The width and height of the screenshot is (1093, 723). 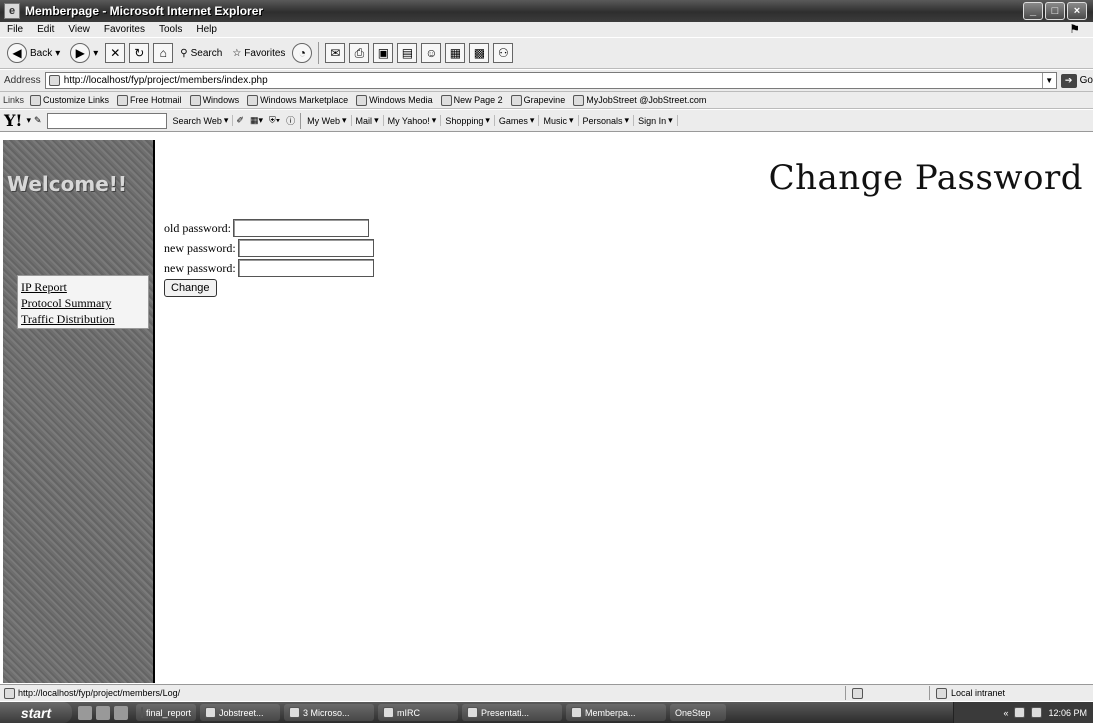 I want to click on menu-tools: Tools, so click(x=170, y=29).